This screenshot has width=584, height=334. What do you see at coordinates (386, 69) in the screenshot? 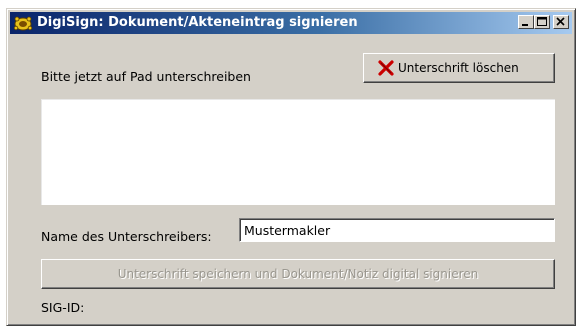
I see `red-x-icon` at bounding box center [386, 69].